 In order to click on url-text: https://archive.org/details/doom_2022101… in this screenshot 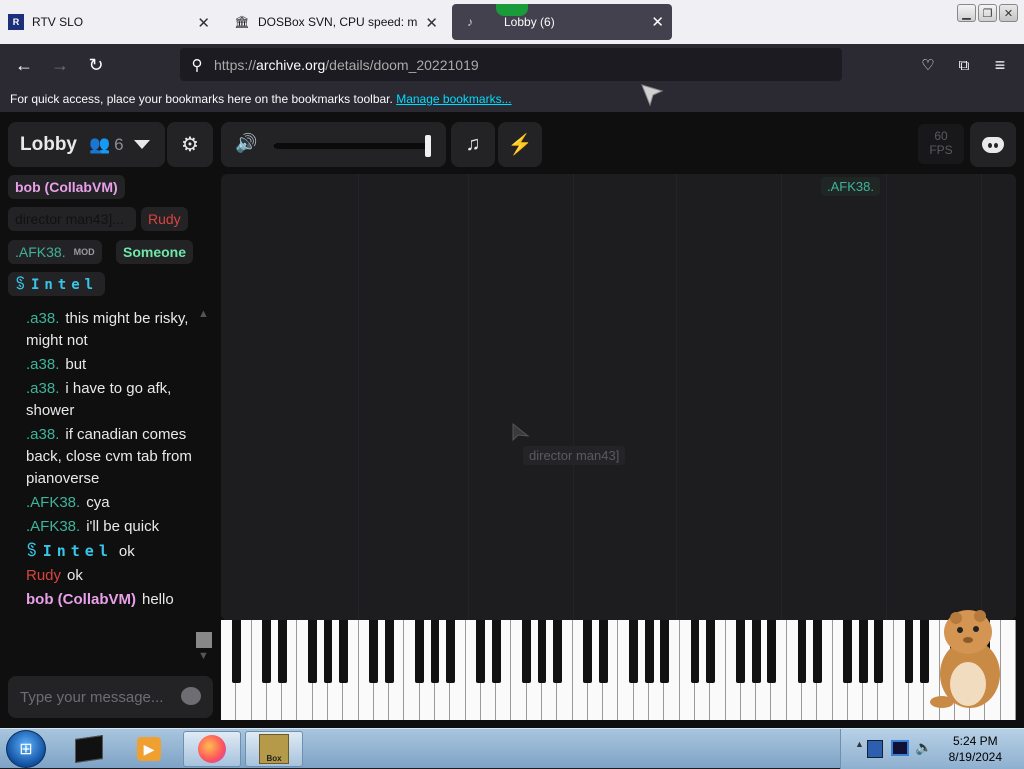, I will do `click(346, 64)`.